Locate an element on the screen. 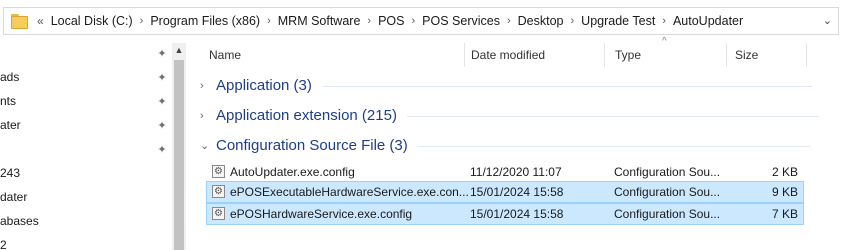 This screenshot has height=250, width=842. group-label: Configuration Source File (3) is located at coordinates (312, 146).